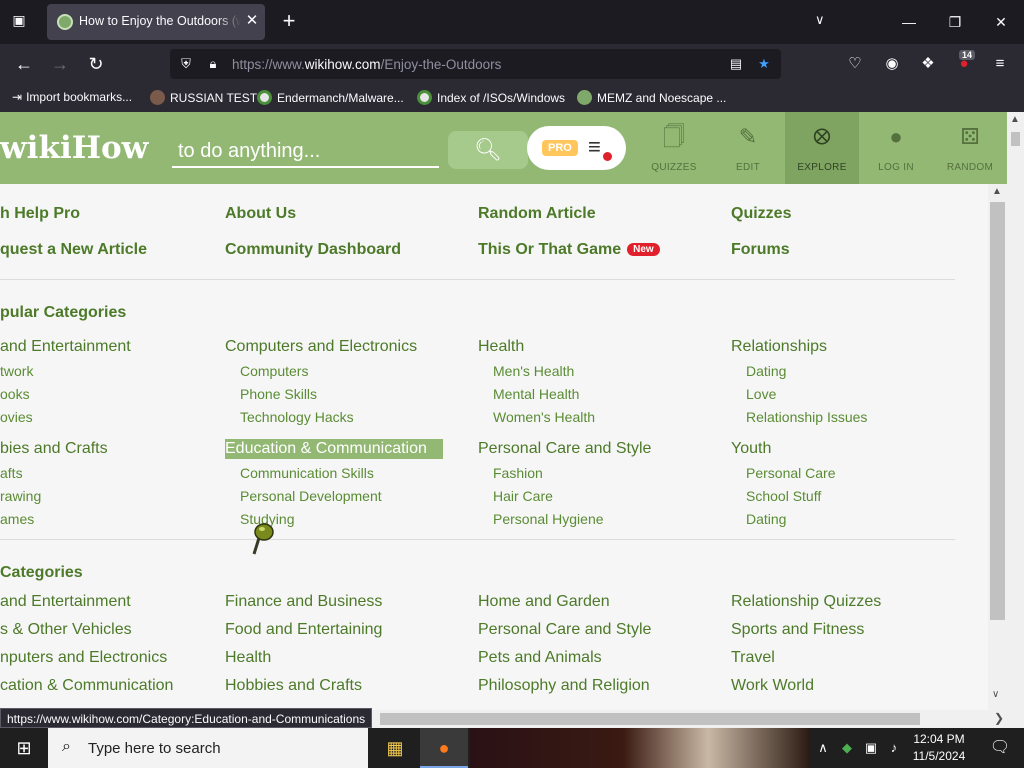 The width and height of the screenshot is (1024, 768). I want to click on subcategory-link: Women's Health, so click(544, 417).